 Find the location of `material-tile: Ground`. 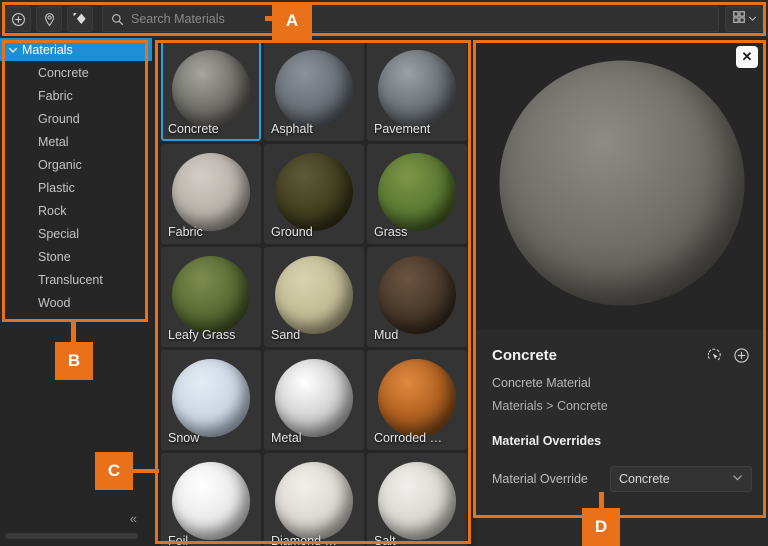

material-tile: Ground is located at coordinates (314, 194).